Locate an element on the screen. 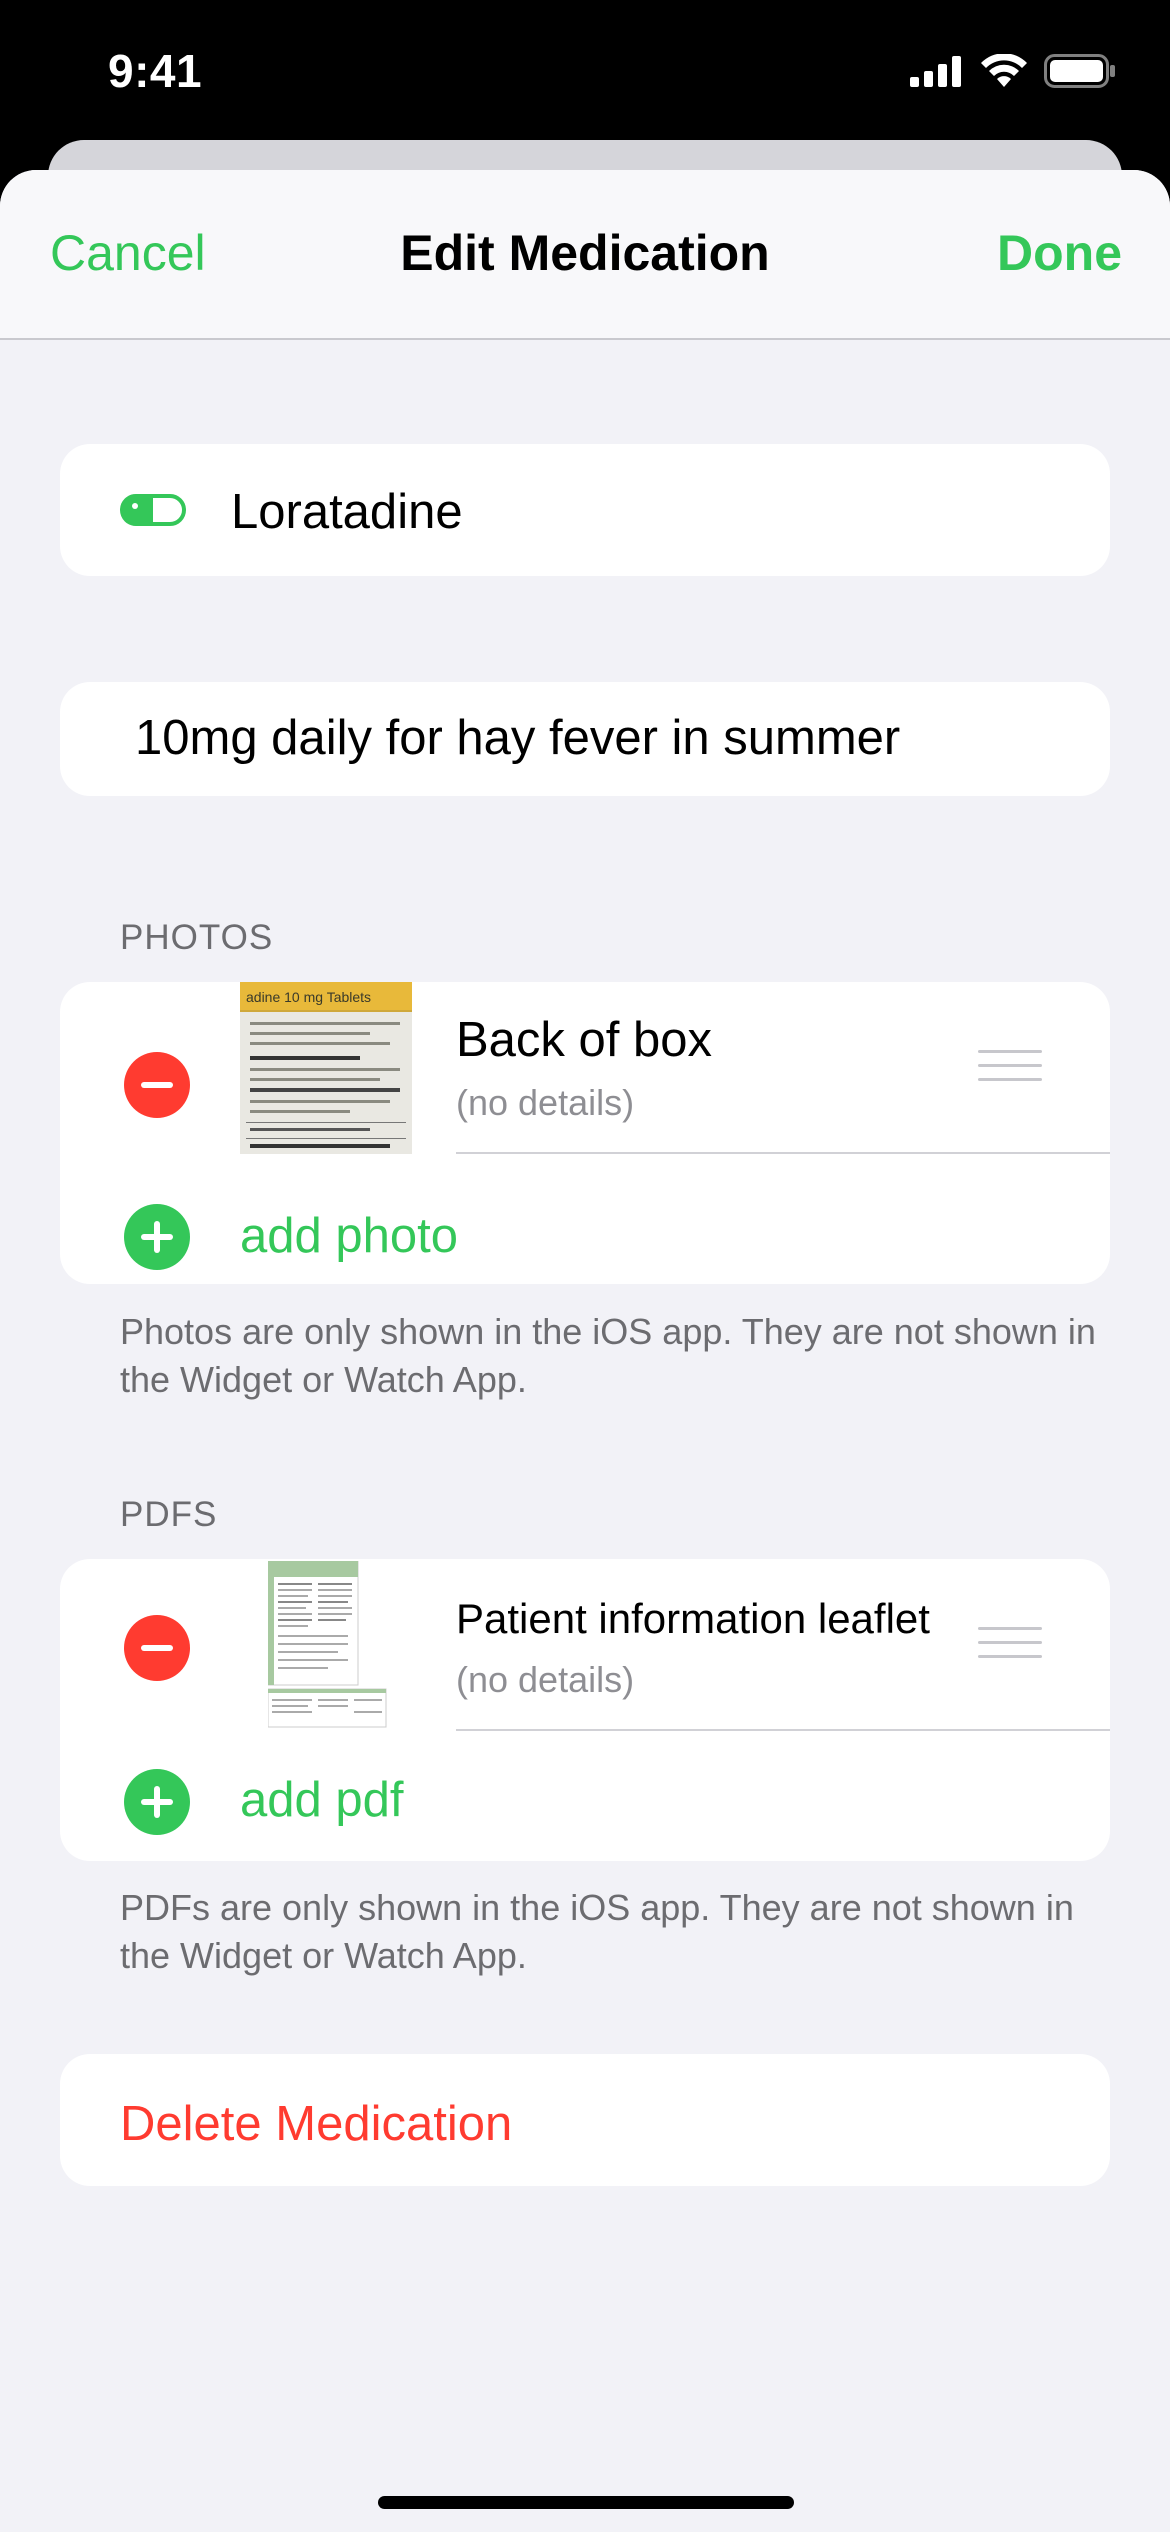 The width and height of the screenshot is (1170, 2532). medication-notes-text: 10mg daily for hay fever in summer is located at coordinates (518, 738).